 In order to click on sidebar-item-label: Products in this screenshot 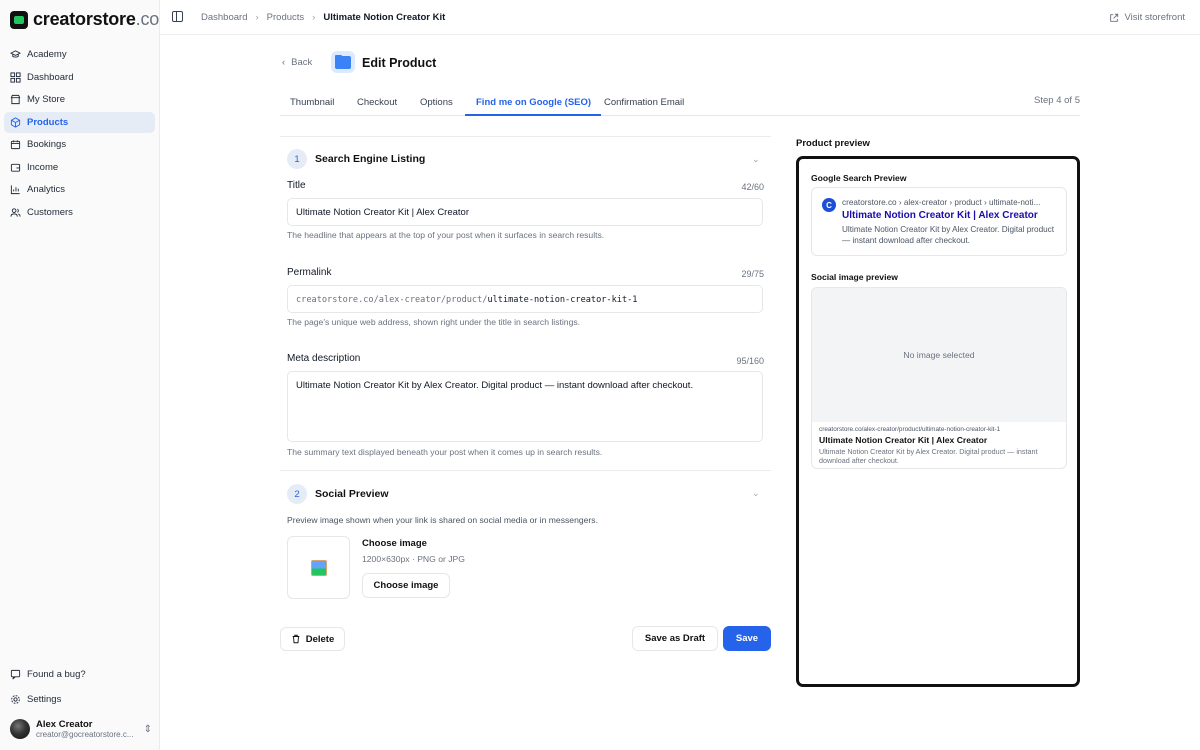, I will do `click(48, 122)`.